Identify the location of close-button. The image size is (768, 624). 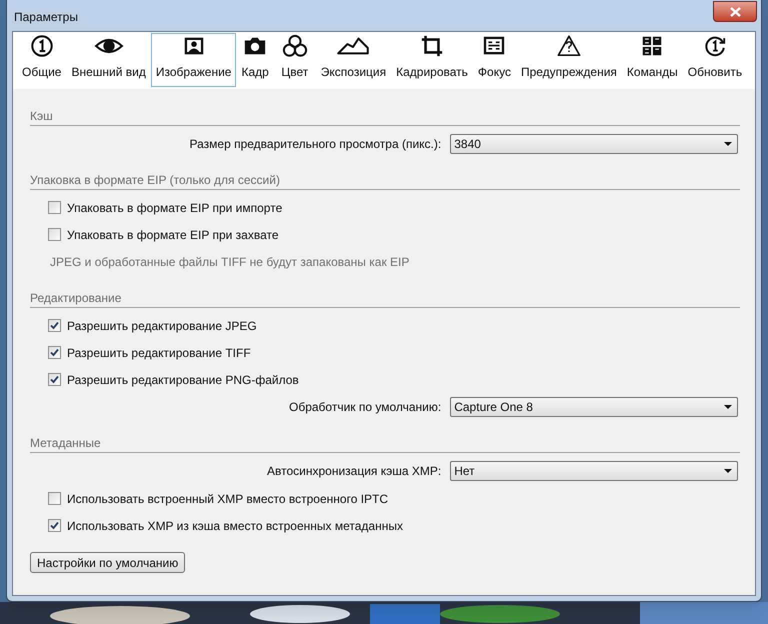
(735, 11).